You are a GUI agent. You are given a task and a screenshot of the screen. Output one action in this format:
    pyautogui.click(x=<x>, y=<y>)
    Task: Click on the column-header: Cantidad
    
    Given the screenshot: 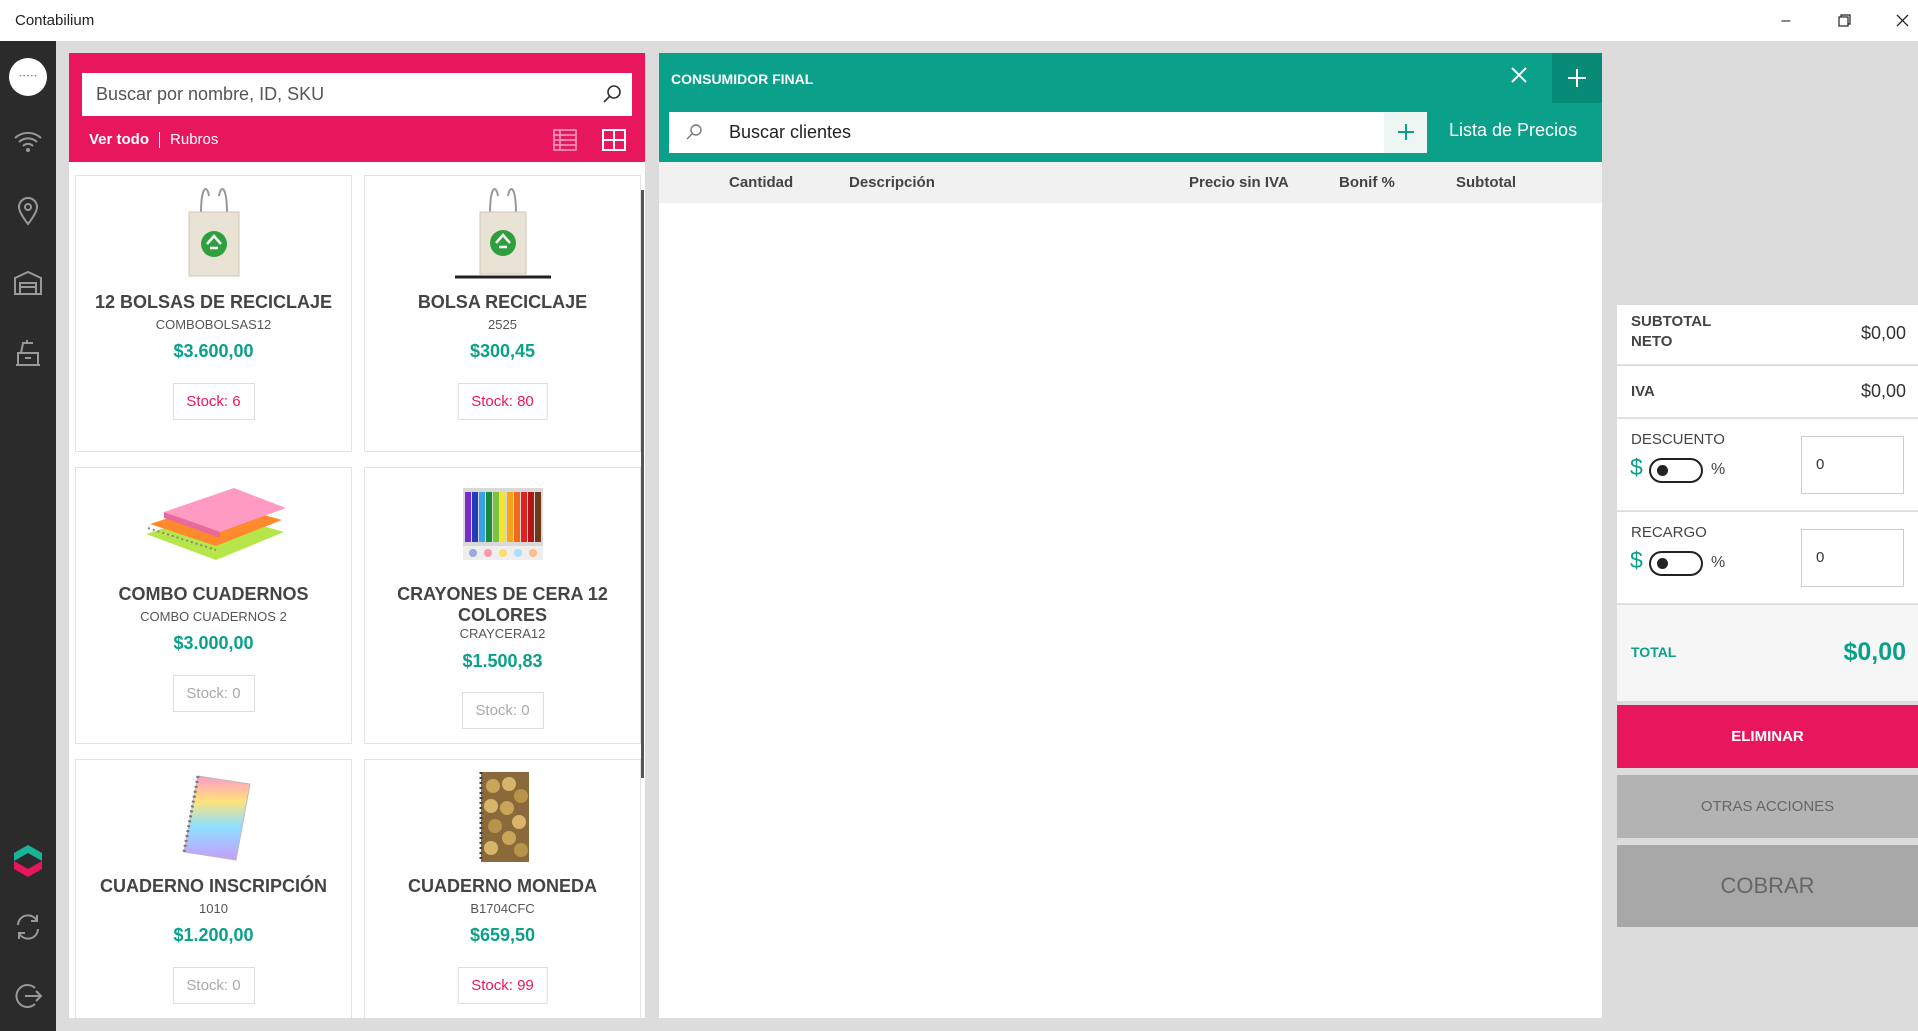 What is the action you would take?
    pyautogui.click(x=761, y=182)
    